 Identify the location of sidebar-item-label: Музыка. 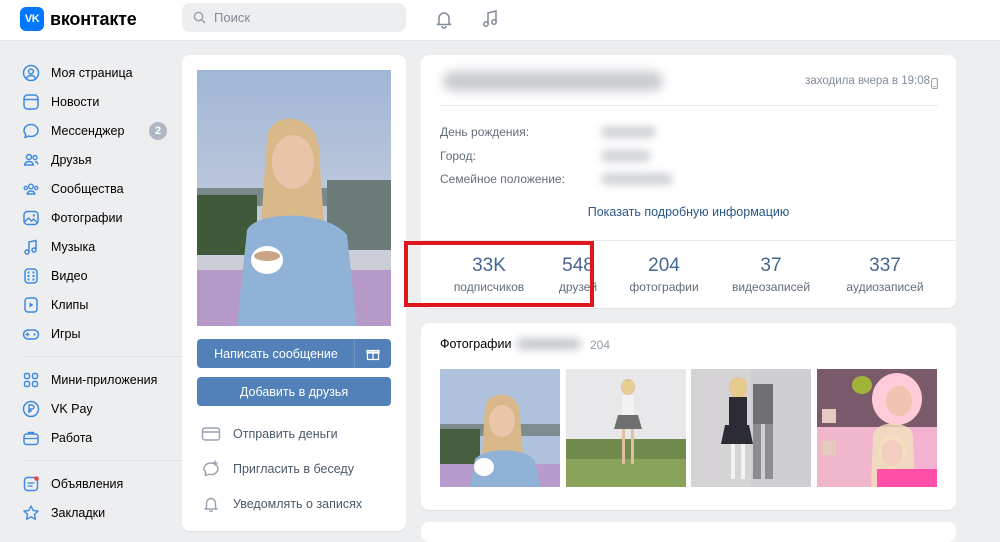
(73, 246).